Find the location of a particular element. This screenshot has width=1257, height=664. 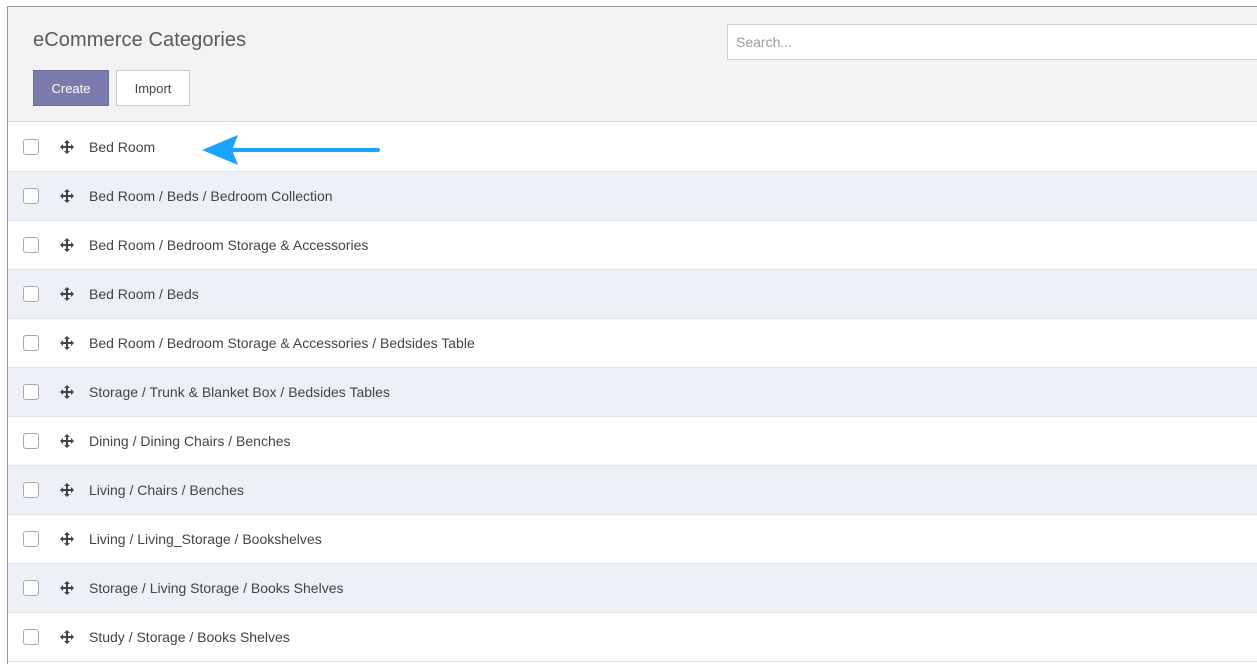

list-row: Bed Room / Beds is located at coordinates (632, 294).